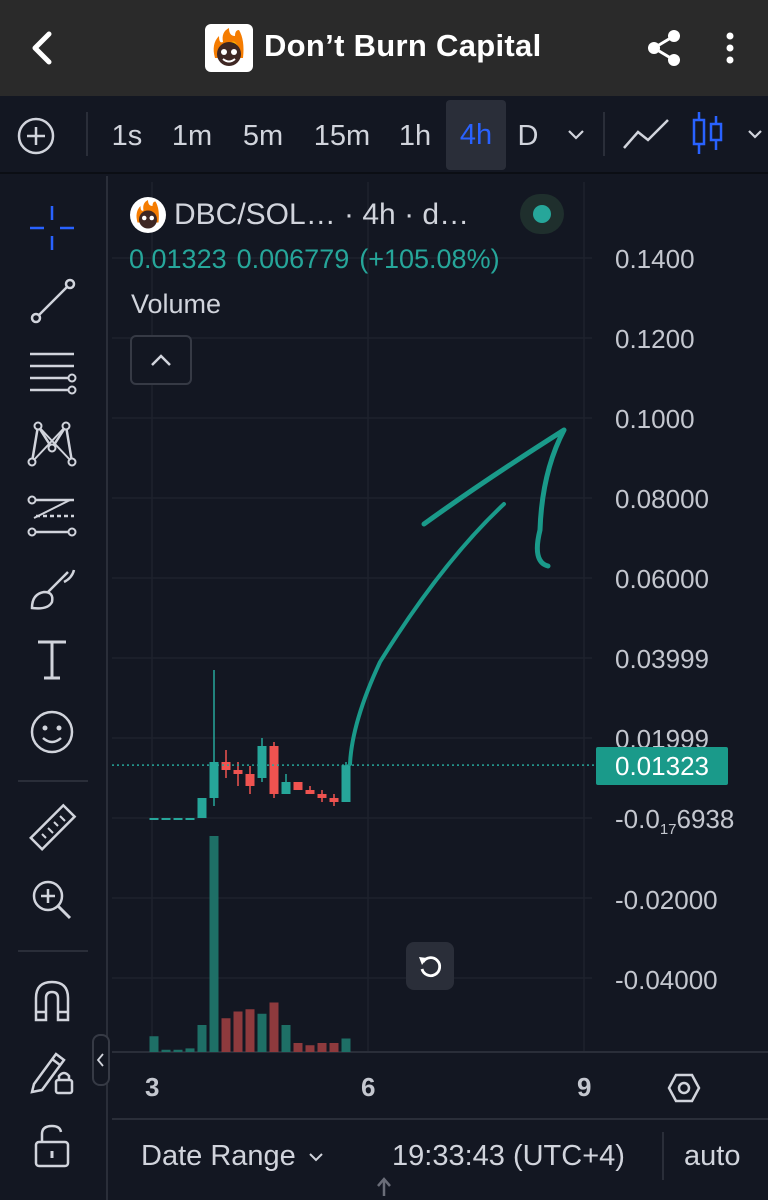 The width and height of the screenshot is (768, 1200). Describe the element at coordinates (637, 819) in the screenshot. I see `price-axis-label-prefix: -0.0` at that location.